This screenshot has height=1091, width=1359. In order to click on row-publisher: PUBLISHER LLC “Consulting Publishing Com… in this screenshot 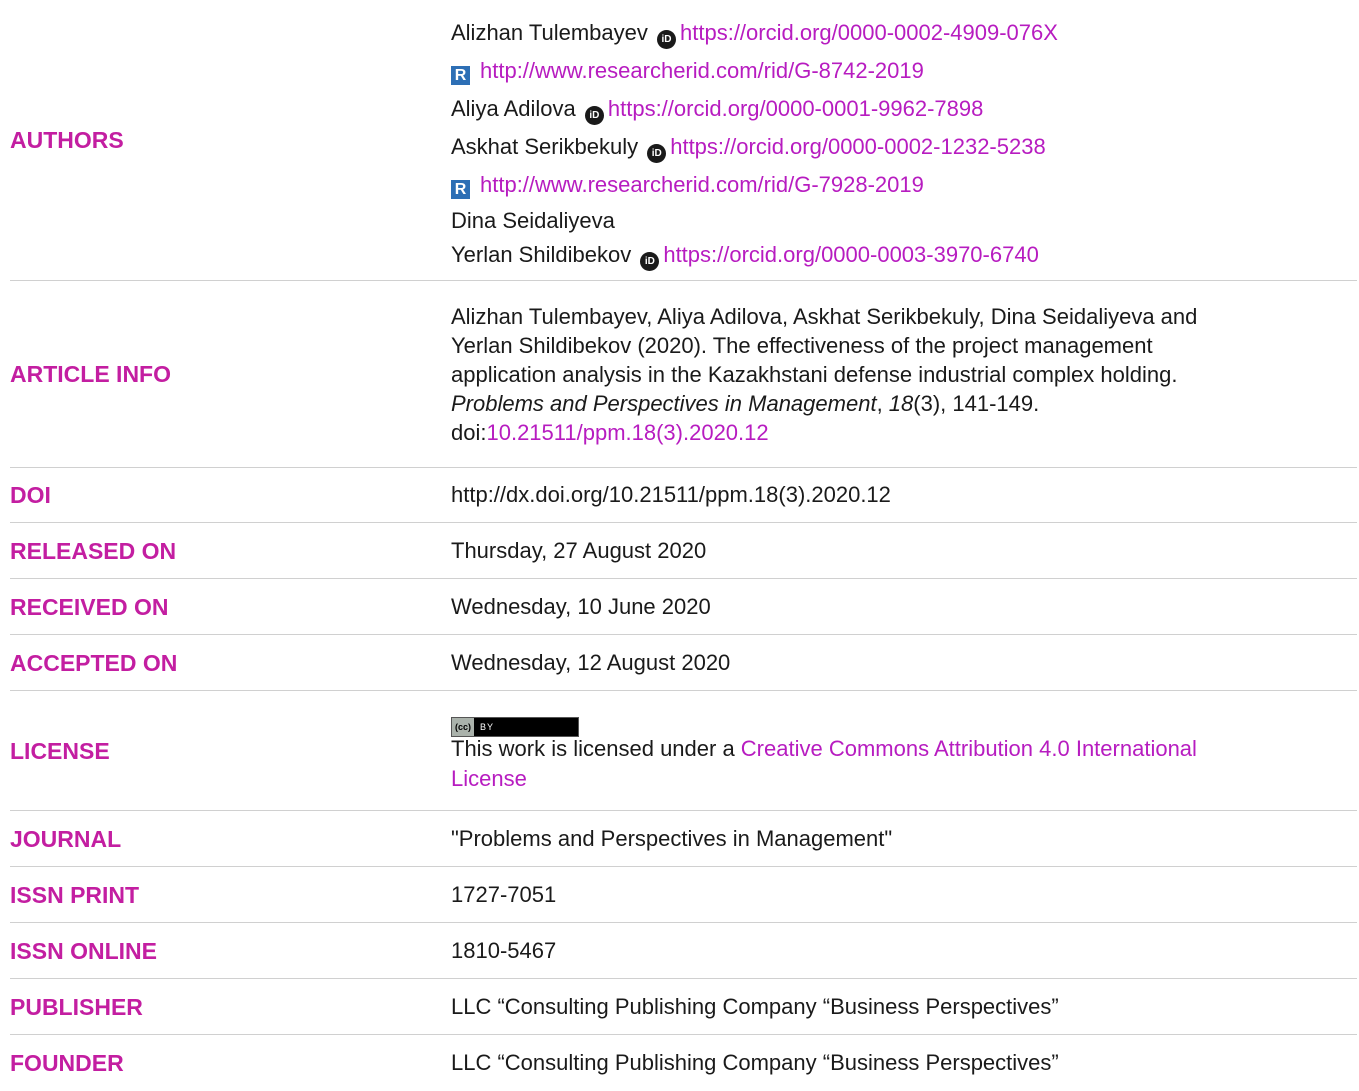, I will do `click(683, 1007)`.